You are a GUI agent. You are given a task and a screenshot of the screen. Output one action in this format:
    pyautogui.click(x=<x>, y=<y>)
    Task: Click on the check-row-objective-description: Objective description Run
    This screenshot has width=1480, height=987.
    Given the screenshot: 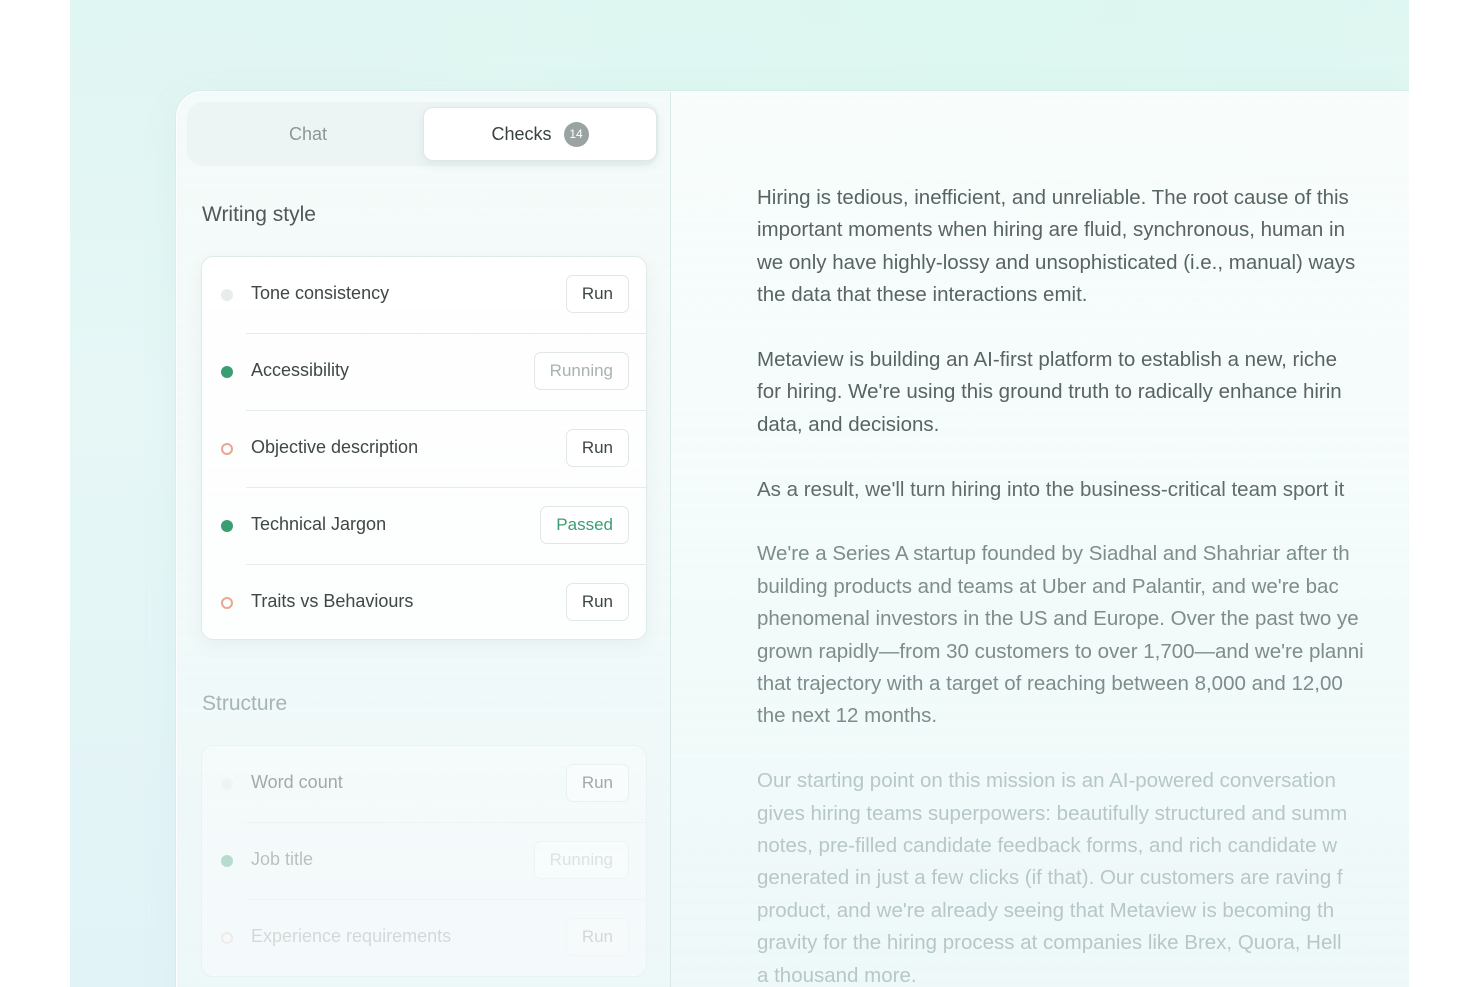 What is the action you would take?
    pyautogui.click(x=424, y=449)
    